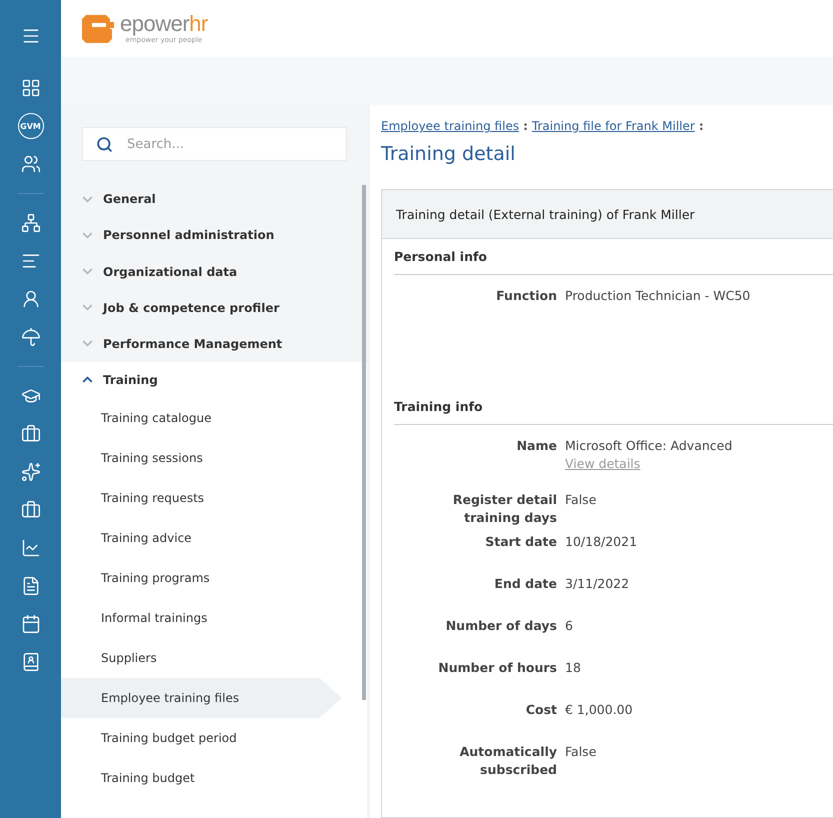 This screenshot has width=833, height=818. Describe the element at coordinates (599, 710) in the screenshot. I see `field-value: € 1,000.00` at that location.